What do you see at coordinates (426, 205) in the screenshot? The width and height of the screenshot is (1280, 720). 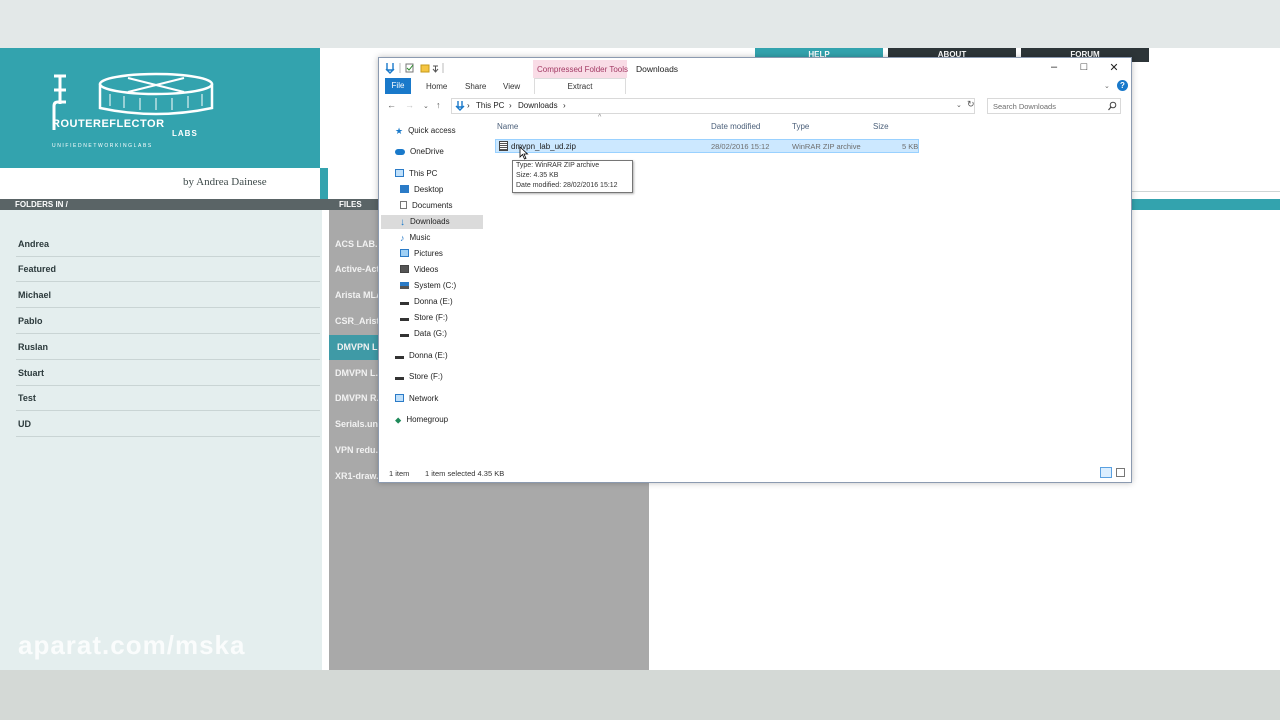 I see `nav-documents: Documents` at bounding box center [426, 205].